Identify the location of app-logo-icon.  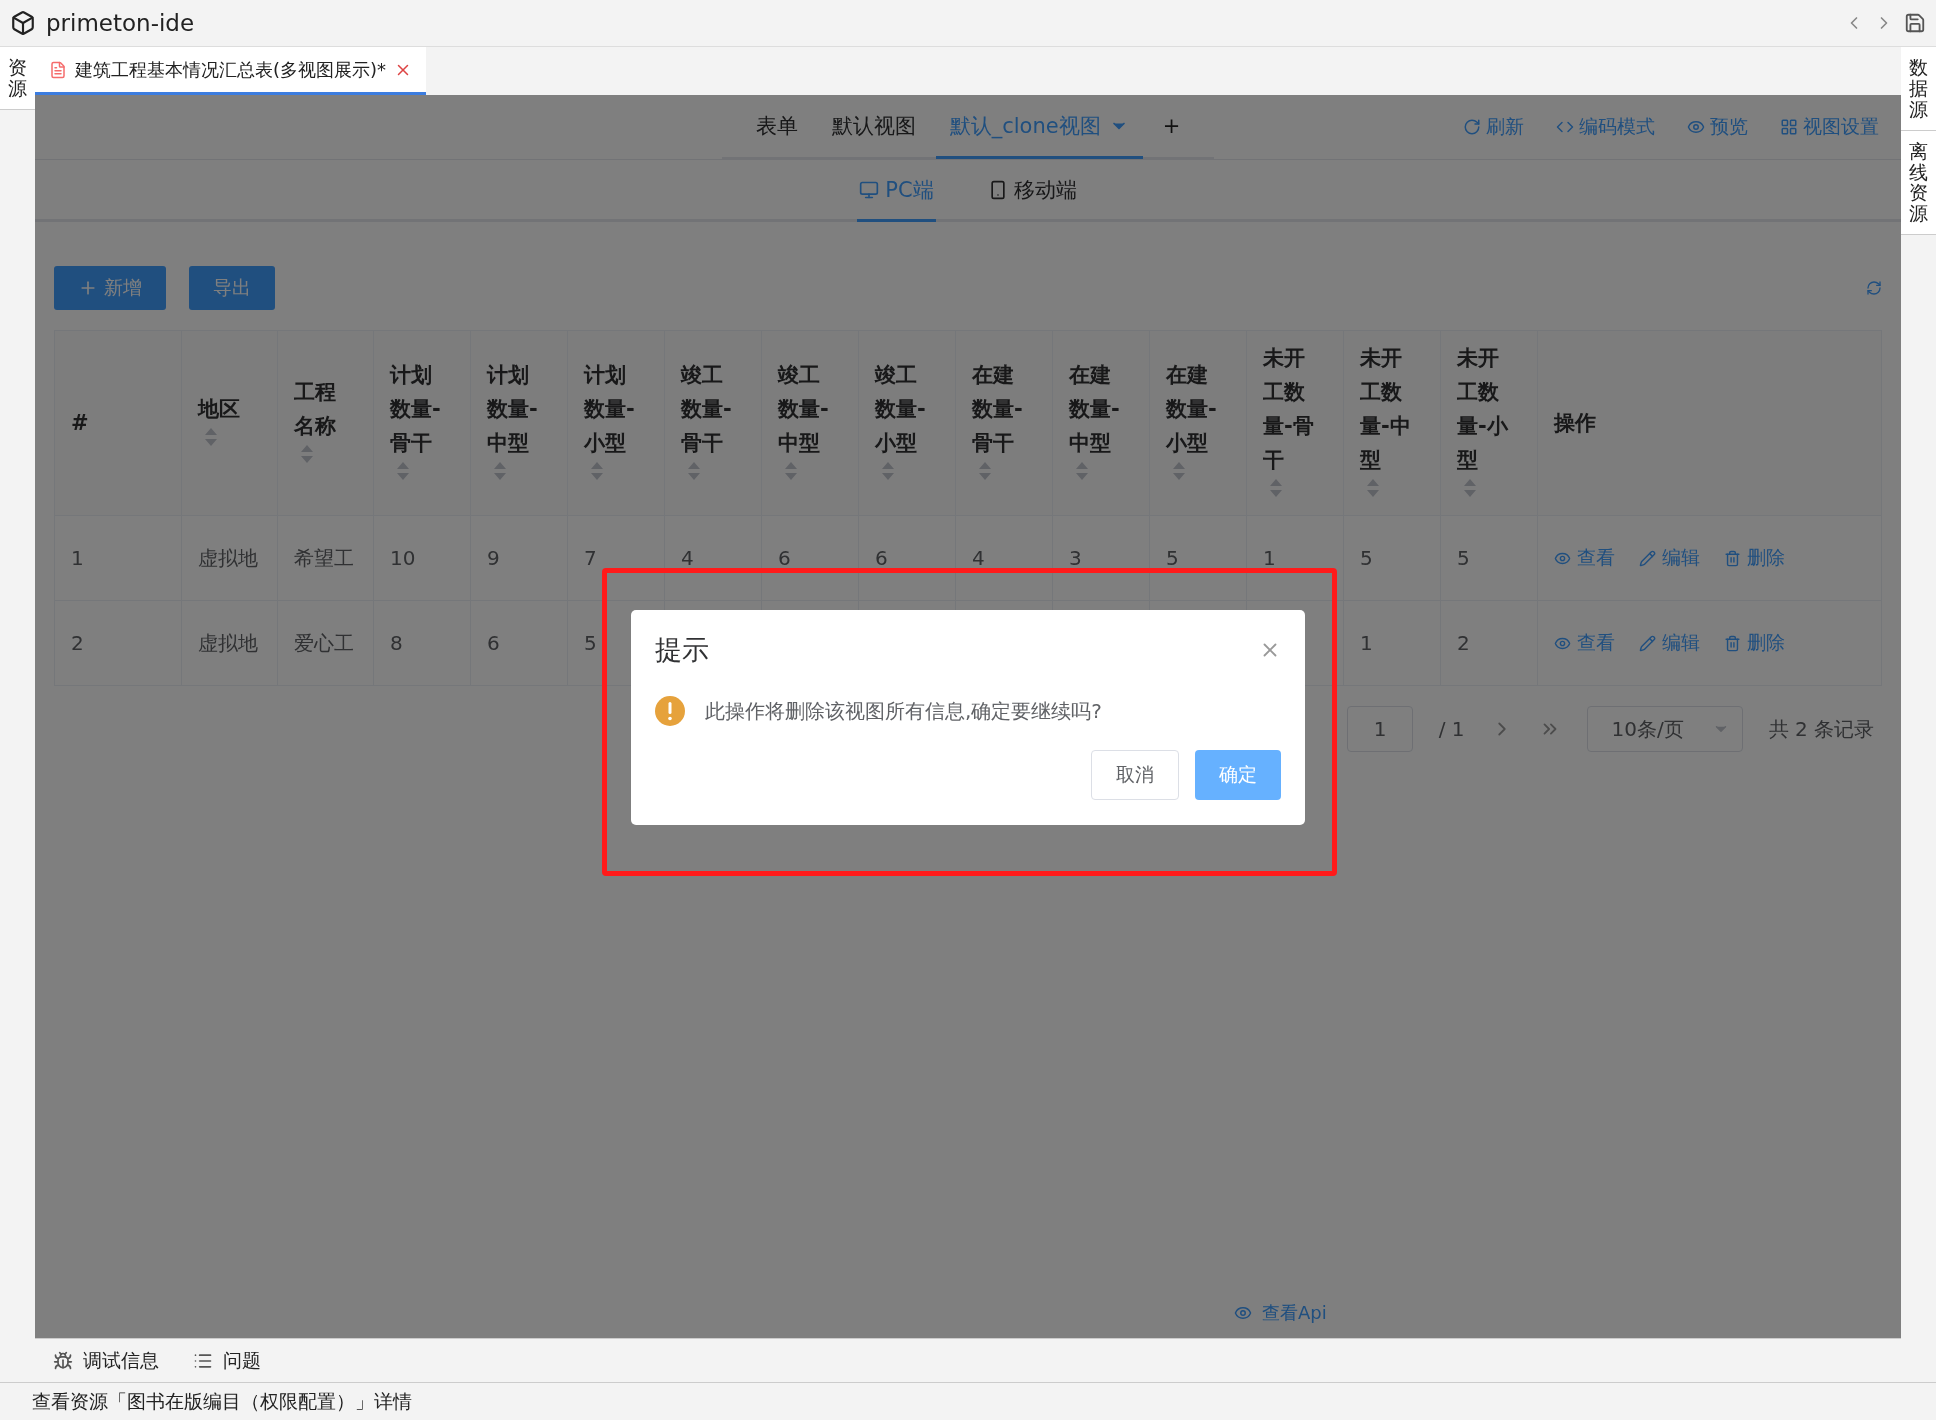
(23, 23).